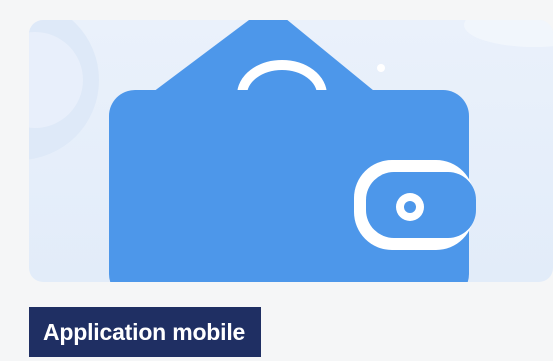 Image resolution: width=553 pixels, height=361 pixels. Describe the element at coordinates (410, 207) in the screenshot. I see `wallet-clasp-hole` at that location.